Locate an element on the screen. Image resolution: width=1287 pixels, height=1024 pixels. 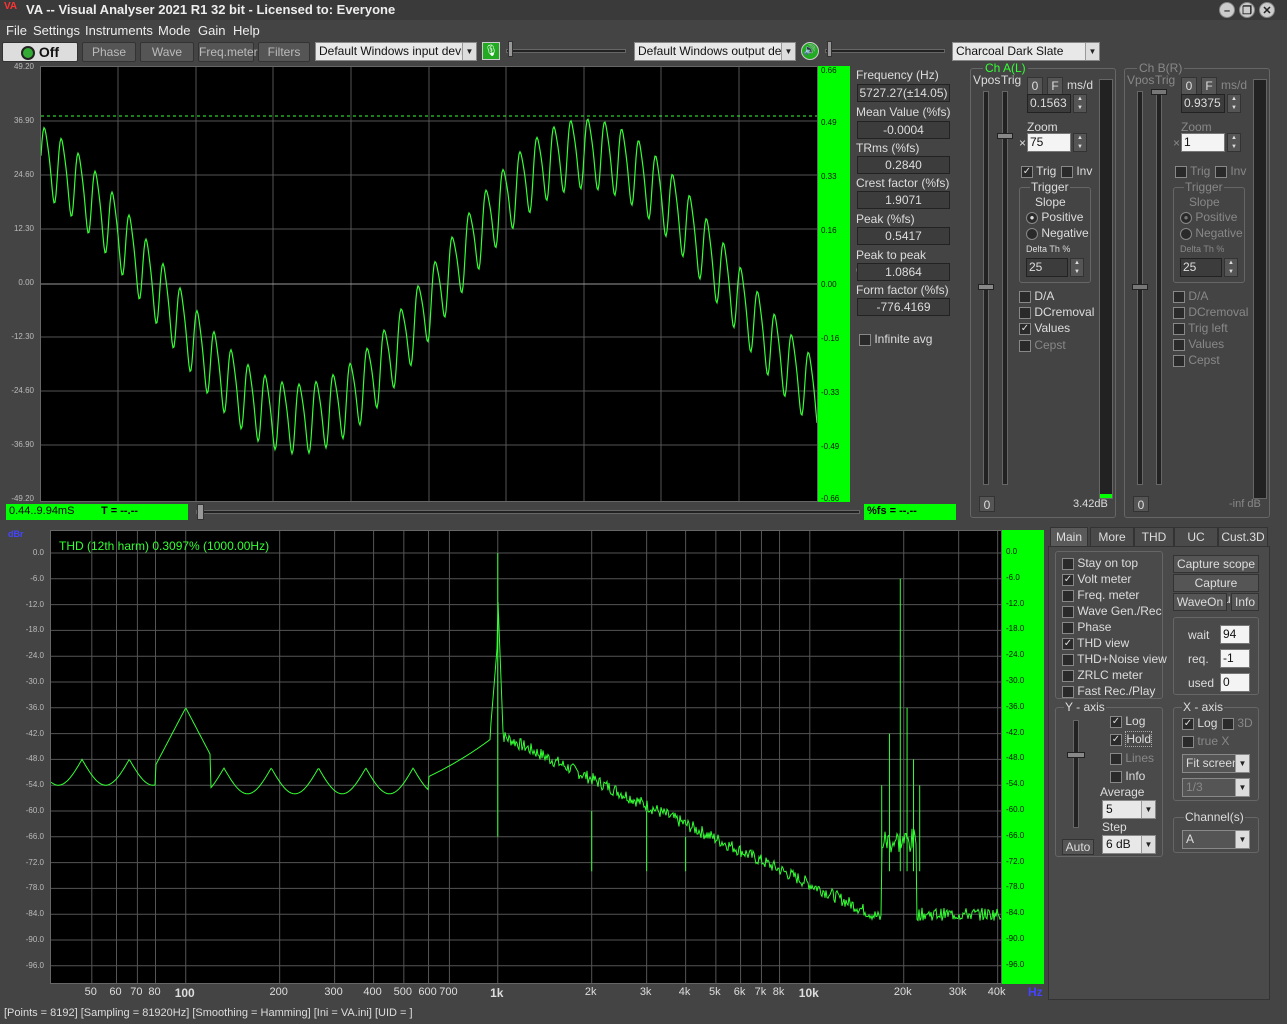
input-volume-thumb is located at coordinates (510, 49).